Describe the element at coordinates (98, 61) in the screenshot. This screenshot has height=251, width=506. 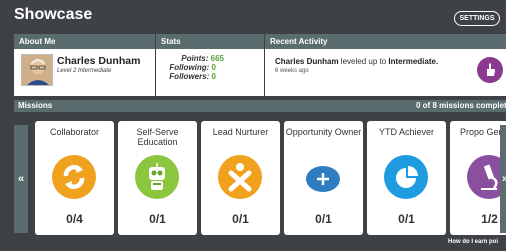
I see `user-name: Charles Dunham` at that location.